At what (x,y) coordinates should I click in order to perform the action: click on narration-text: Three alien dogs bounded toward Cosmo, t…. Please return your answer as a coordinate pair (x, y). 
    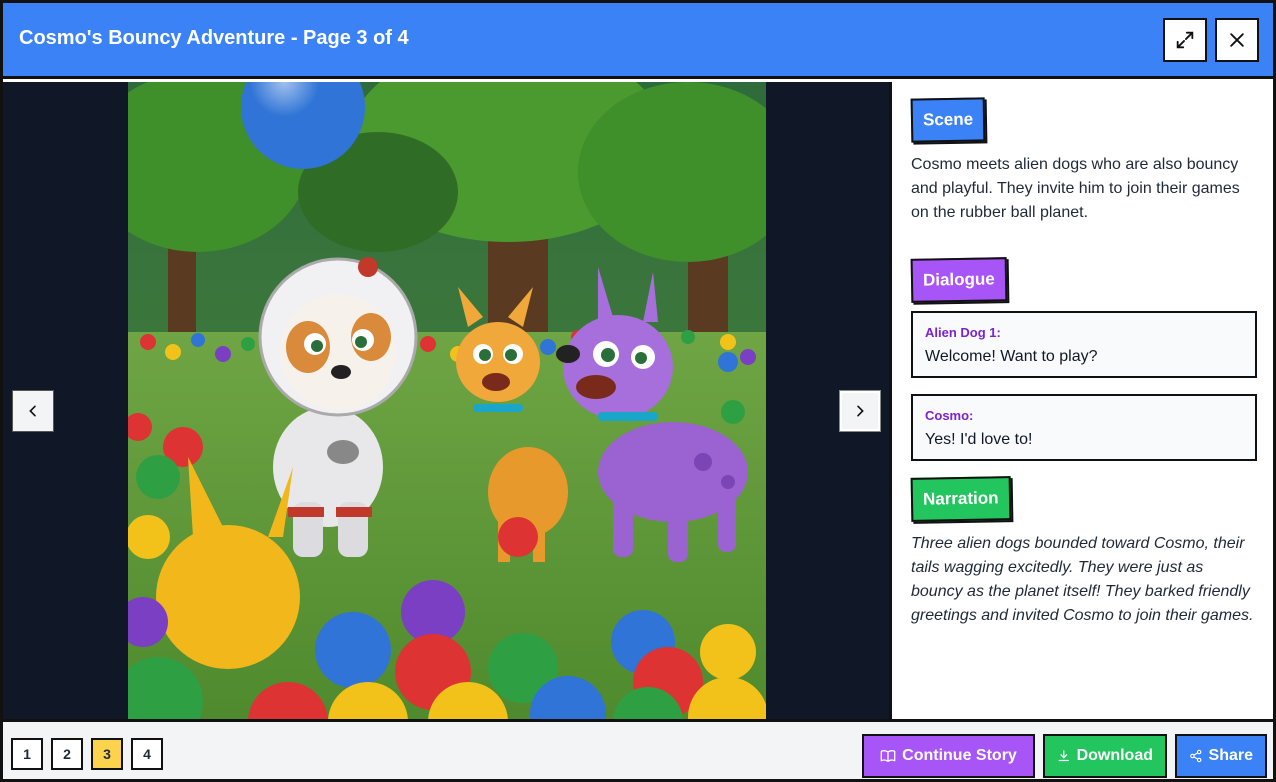
    Looking at the image, I should click on (1082, 579).